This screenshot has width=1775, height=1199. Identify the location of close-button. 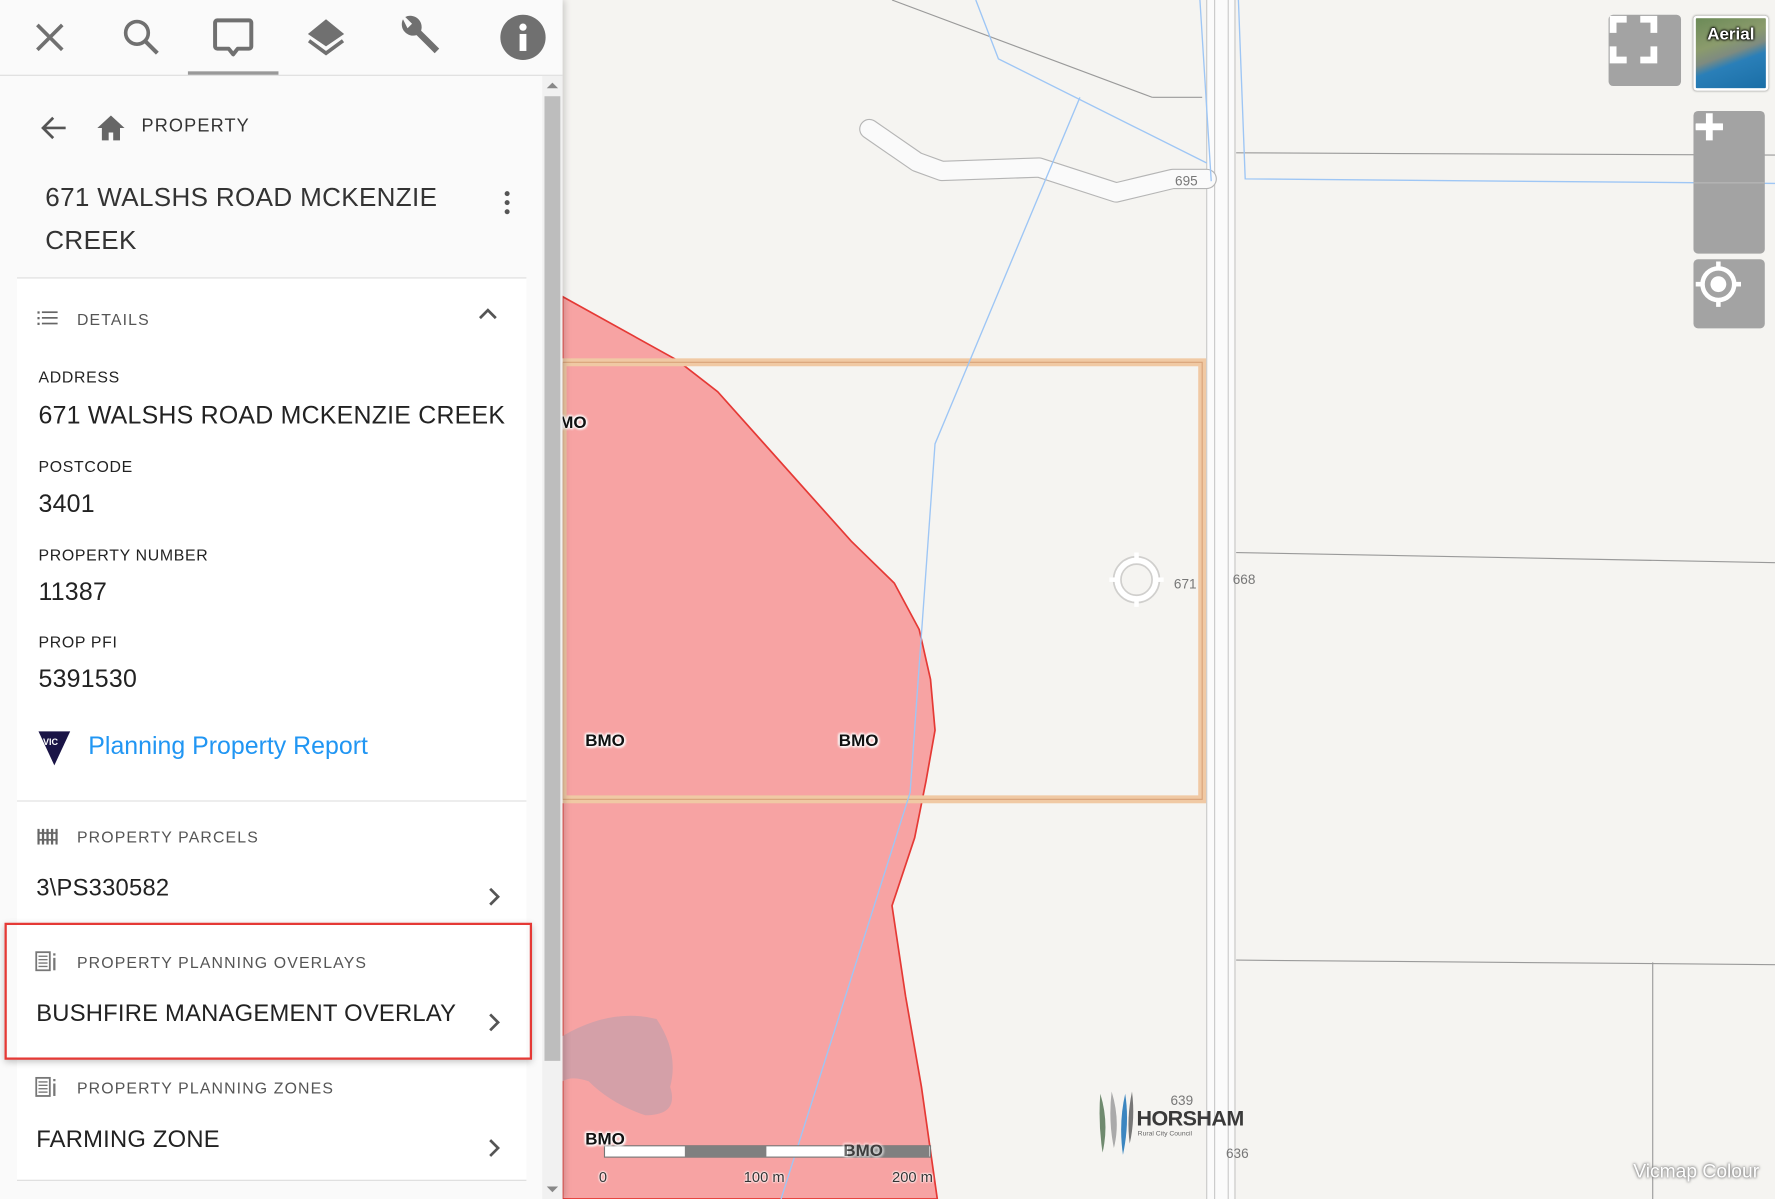
(50, 37).